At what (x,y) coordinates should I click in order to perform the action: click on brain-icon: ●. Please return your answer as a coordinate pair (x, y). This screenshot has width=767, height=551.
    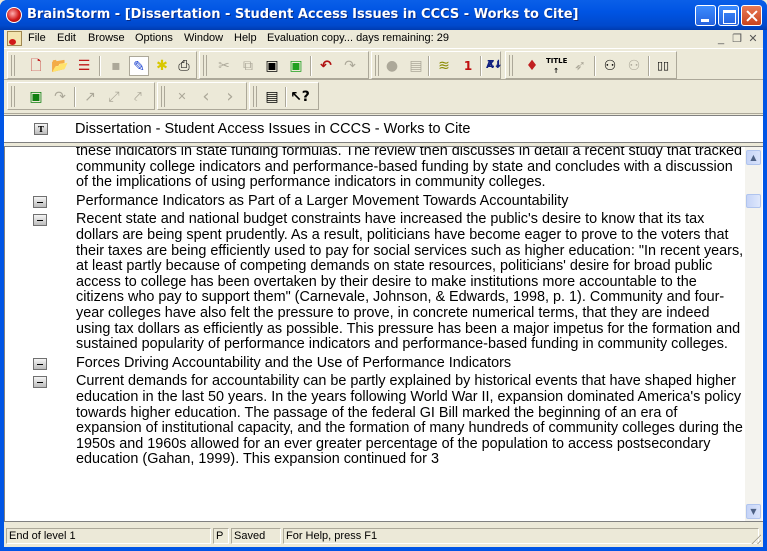
    Looking at the image, I should click on (392, 66).